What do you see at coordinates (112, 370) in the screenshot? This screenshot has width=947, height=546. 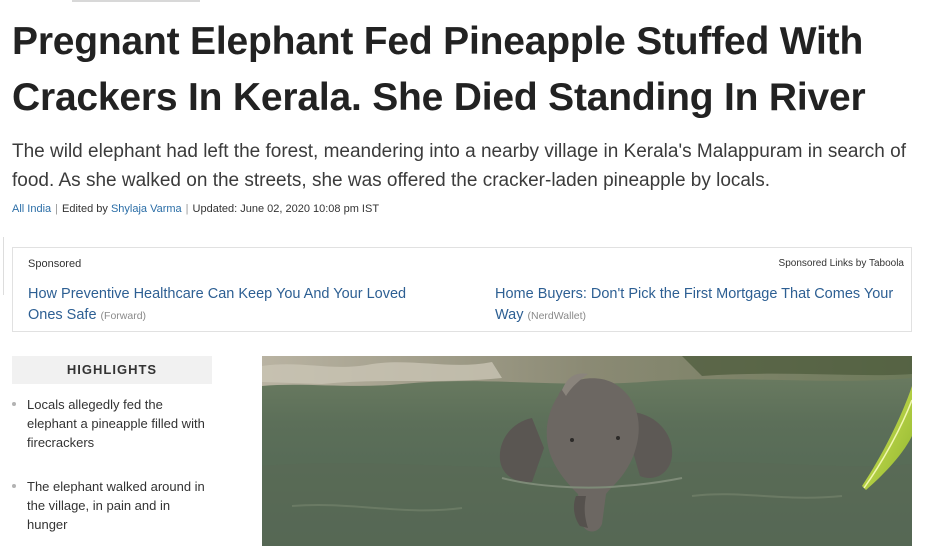 I see `highlights-heading: HIGHLIGHTS` at bounding box center [112, 370].